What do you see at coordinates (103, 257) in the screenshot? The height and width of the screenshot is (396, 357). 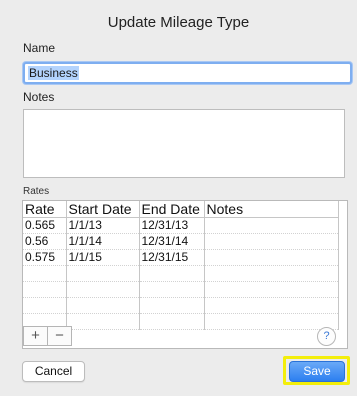 I see `cell-start-date: 1/1/15` at bounding box center [103, 257].